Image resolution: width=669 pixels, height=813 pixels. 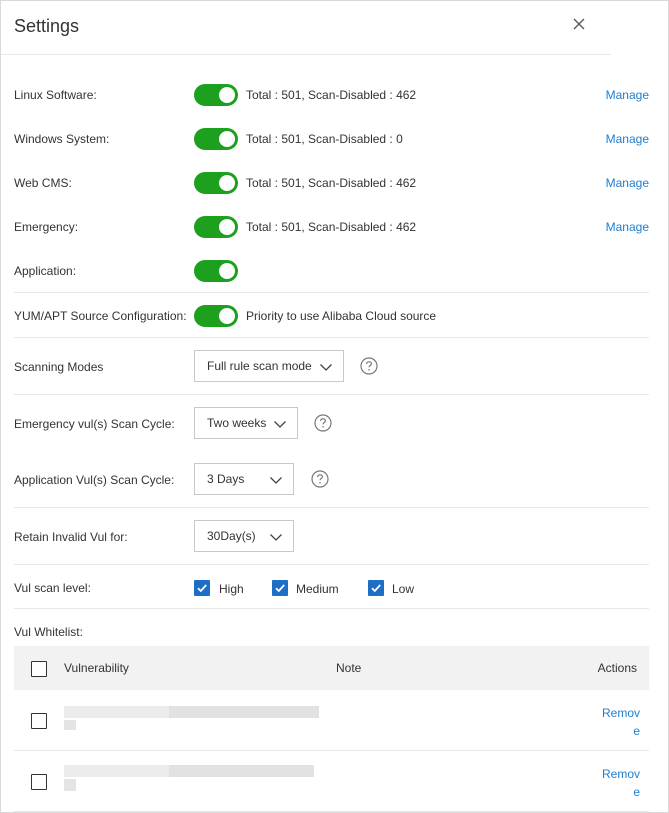 I want to click on retain-row: Retain Invalid Vul for: 30Day(s), so click(x=331, y=536).